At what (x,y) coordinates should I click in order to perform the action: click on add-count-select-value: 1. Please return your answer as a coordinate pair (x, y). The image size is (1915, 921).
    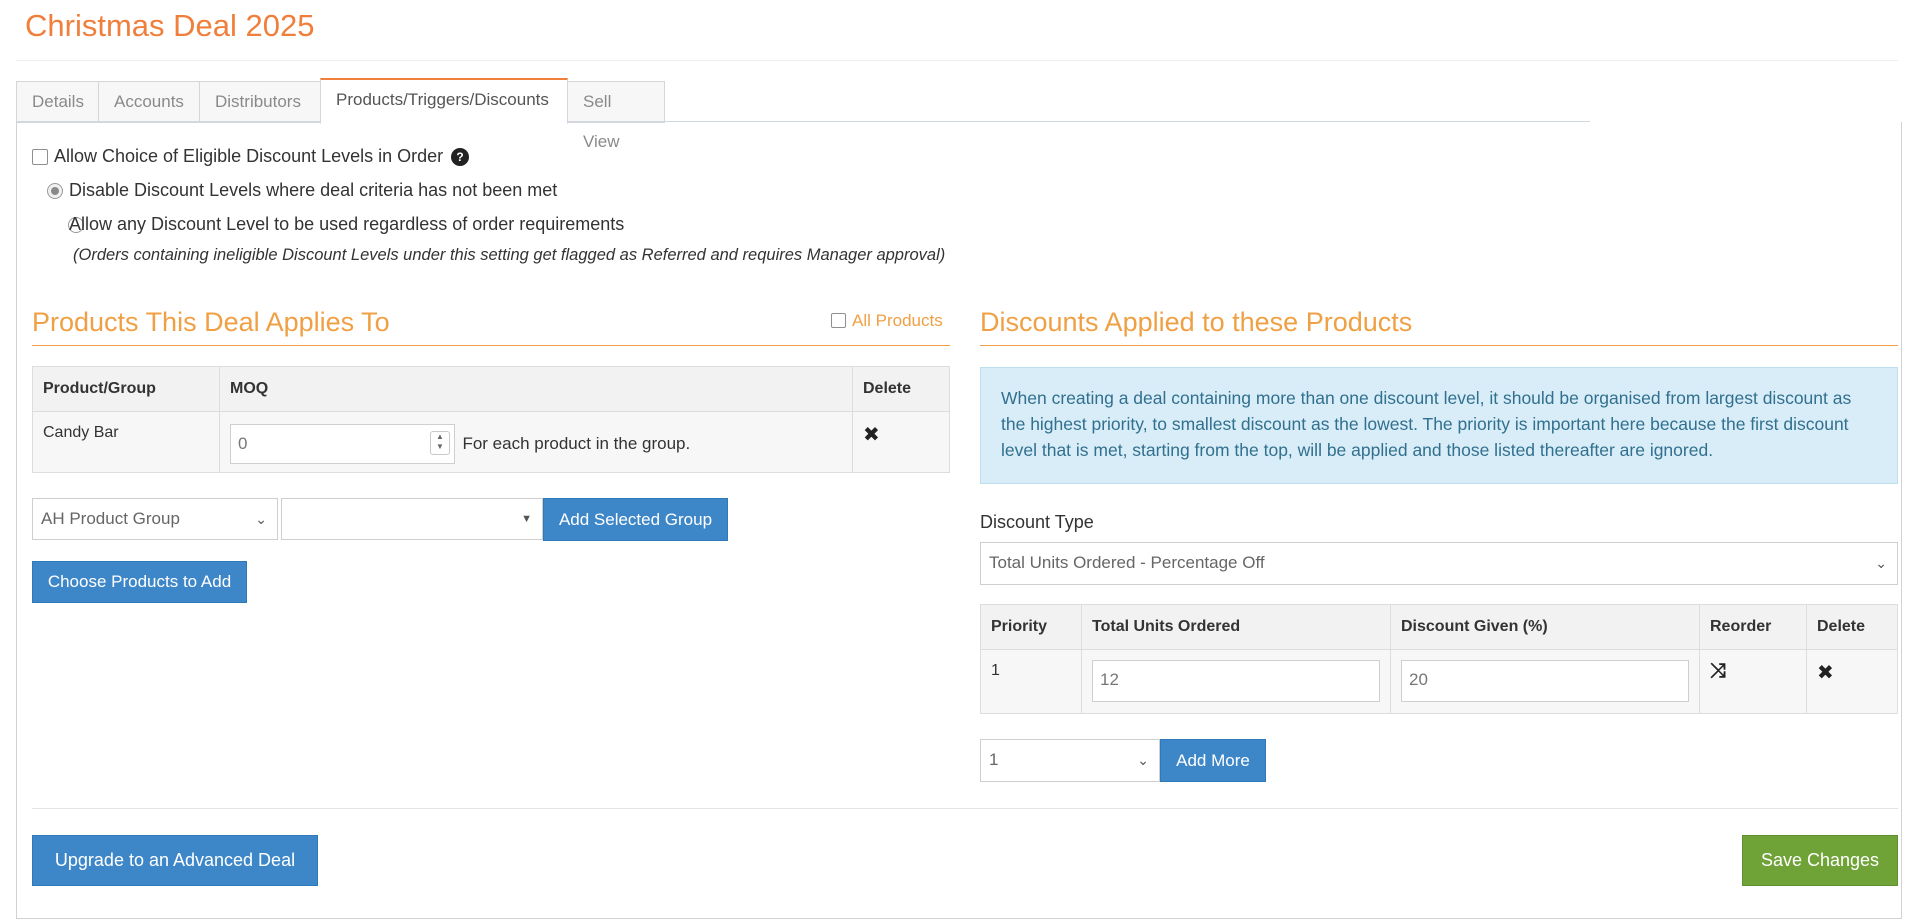
    Looking at the image, I should click on (994, 759).